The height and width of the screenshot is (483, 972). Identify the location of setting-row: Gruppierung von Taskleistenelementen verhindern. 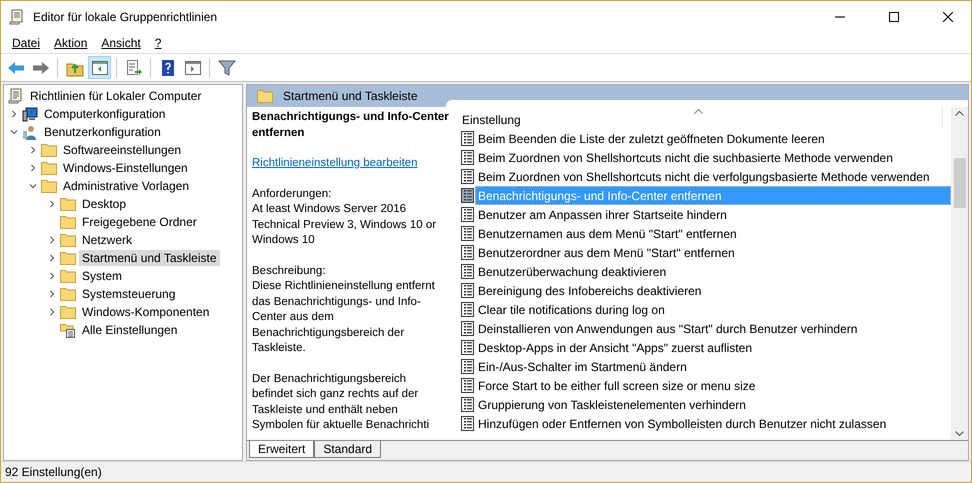
(713, 404).